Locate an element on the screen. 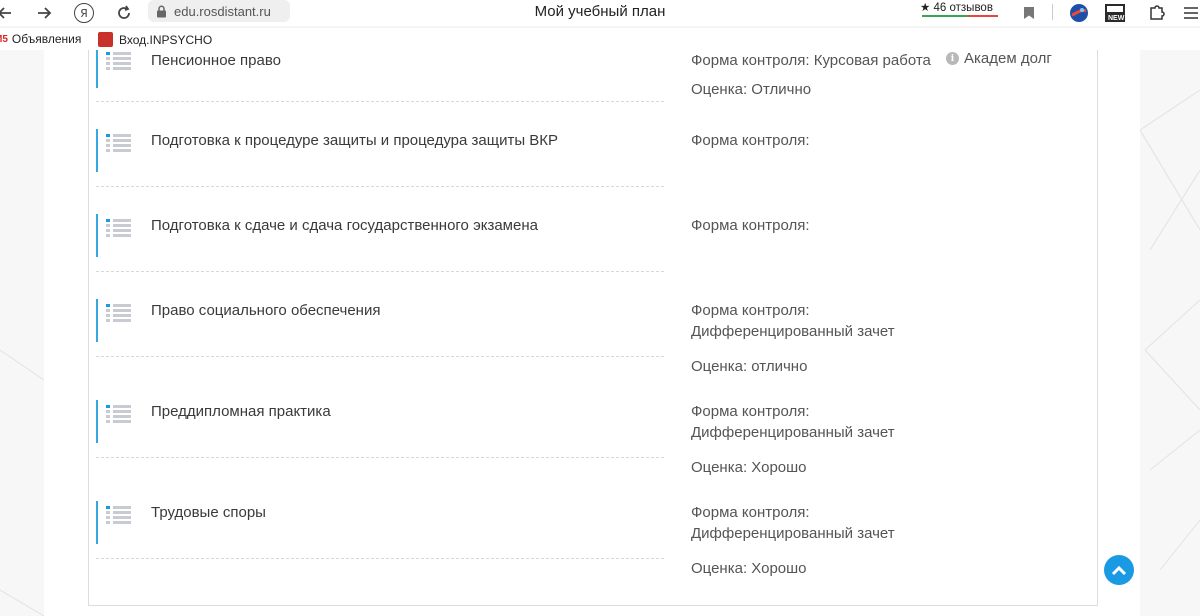  status-badge: i Академ долг is located at coordinates (999, 58).